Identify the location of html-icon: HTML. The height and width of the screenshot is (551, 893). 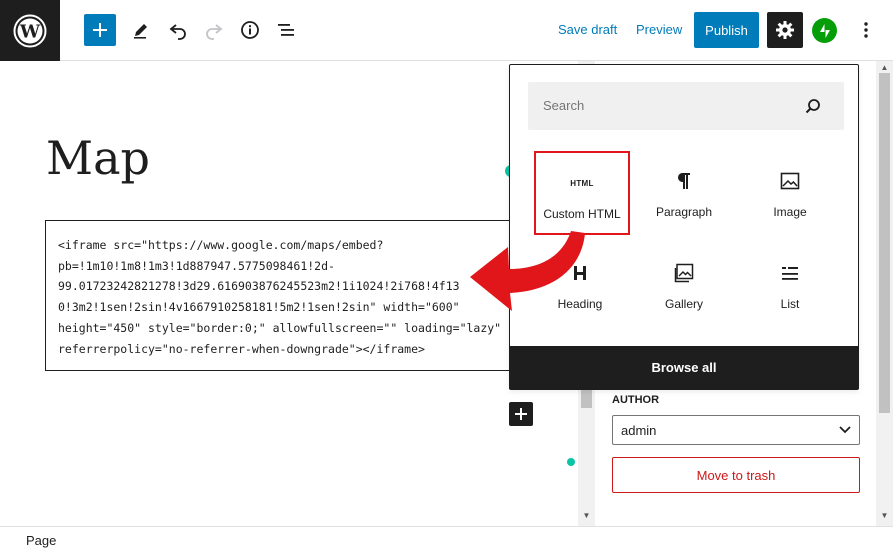
(581, 183).